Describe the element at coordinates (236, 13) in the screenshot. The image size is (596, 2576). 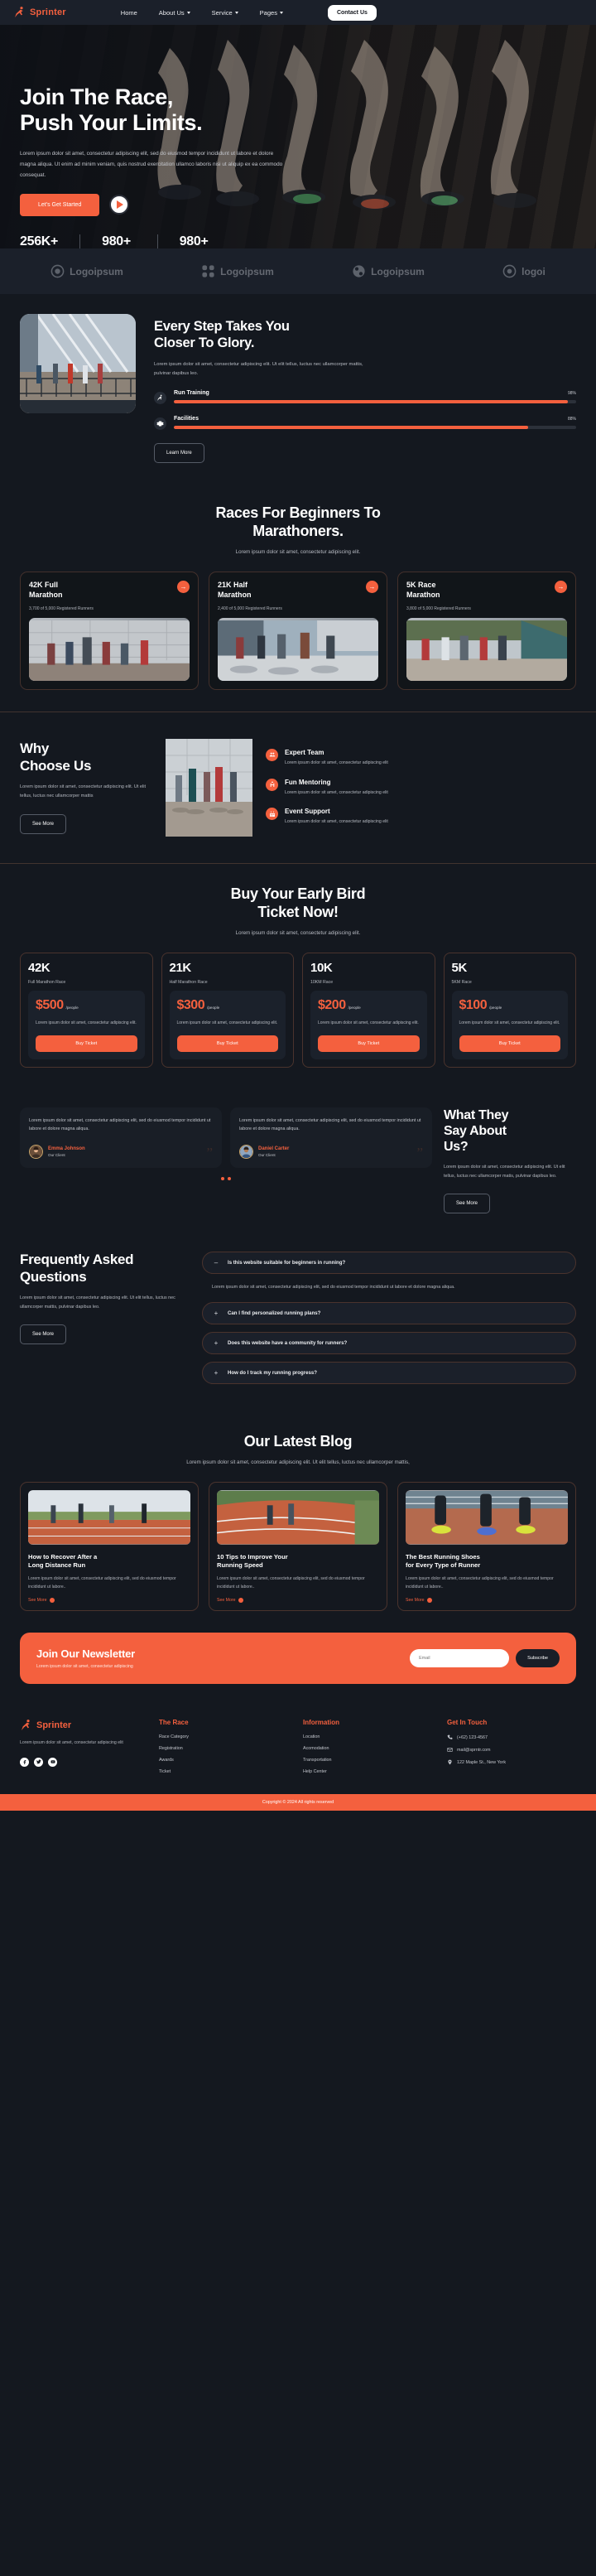
I see `chevron-down-icon` at that location.